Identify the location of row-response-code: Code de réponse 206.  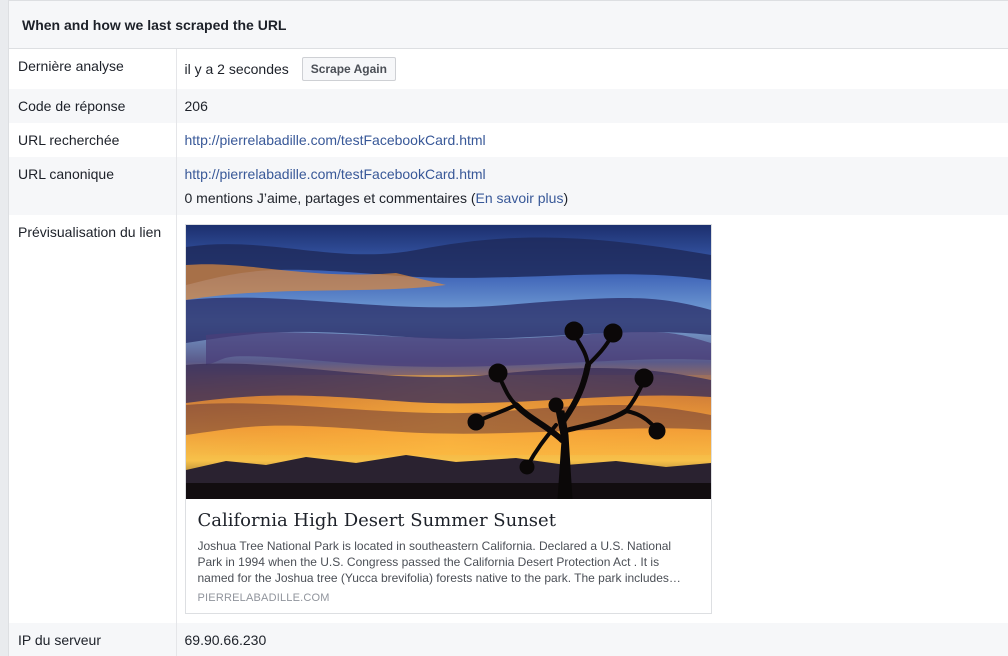
(508, 106).